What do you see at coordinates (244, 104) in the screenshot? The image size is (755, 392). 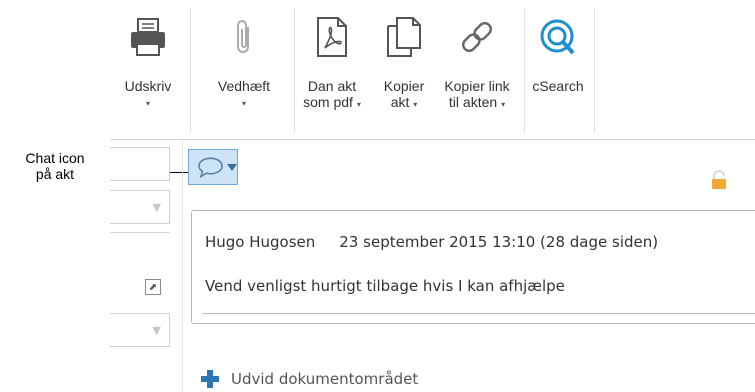 I see `attach-dropdown-arrow: ▾` at bounding box center [244, 104].